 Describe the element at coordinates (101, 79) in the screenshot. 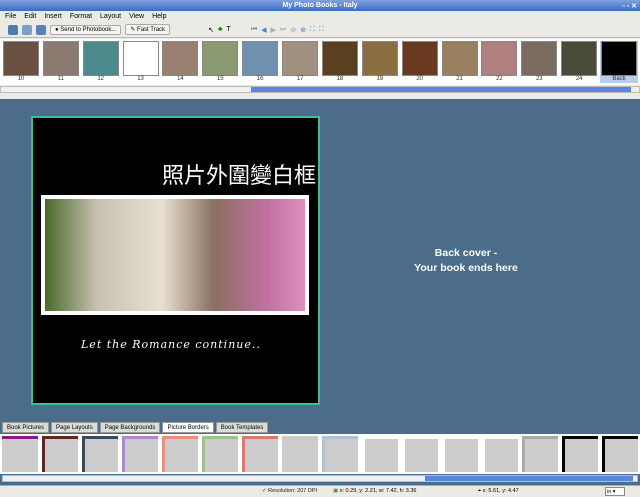

I see `thumbnail-label: 12` at that location.